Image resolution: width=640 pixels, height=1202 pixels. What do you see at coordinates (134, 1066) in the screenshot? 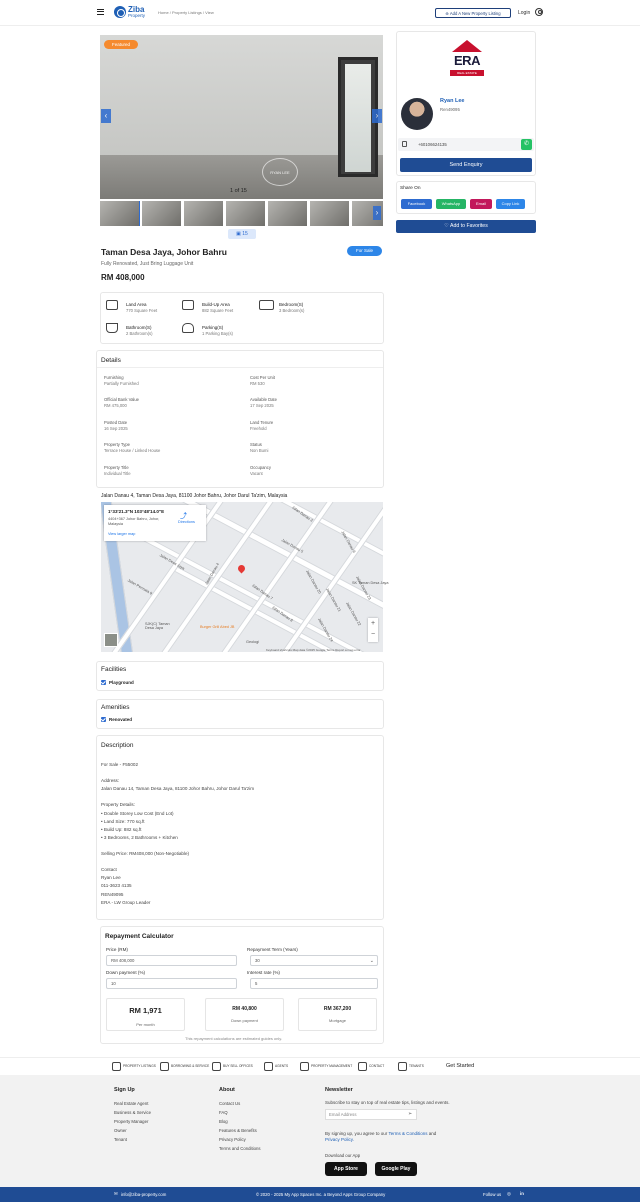
I see `strip-property-listings: PROPERTY LISTINGS` at bounding box center [134, 1066].